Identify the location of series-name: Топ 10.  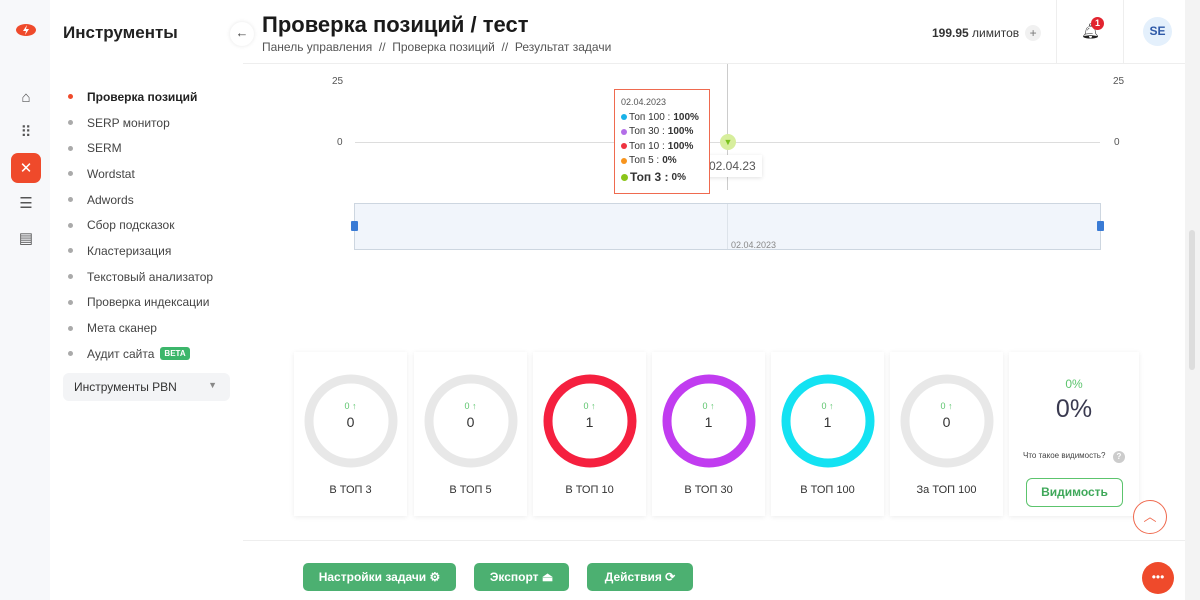
(644, 146).